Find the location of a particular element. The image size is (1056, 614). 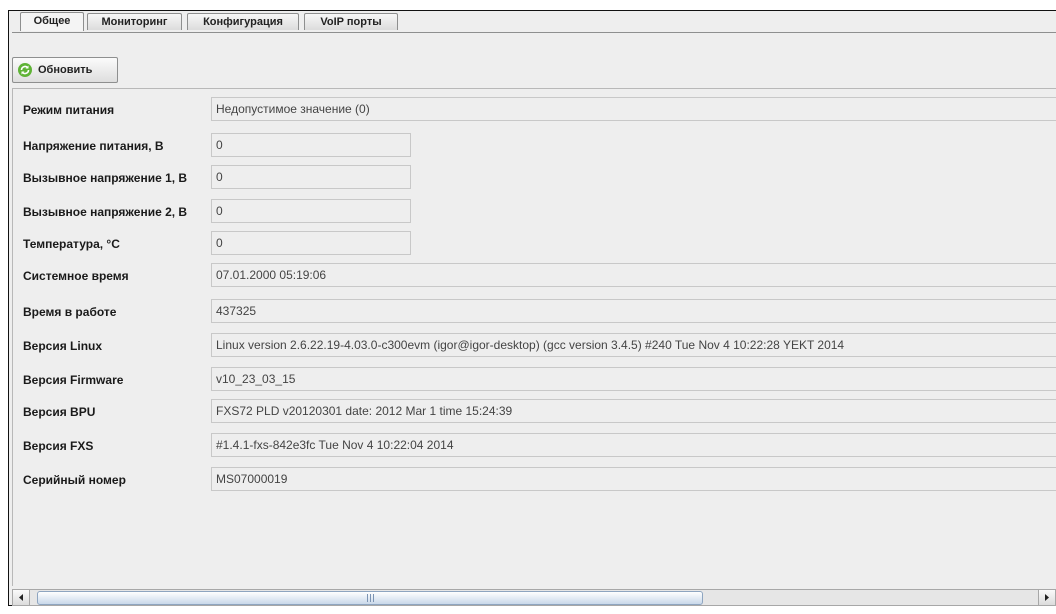

arrow-left-icon is located at coordinates (21, 597).